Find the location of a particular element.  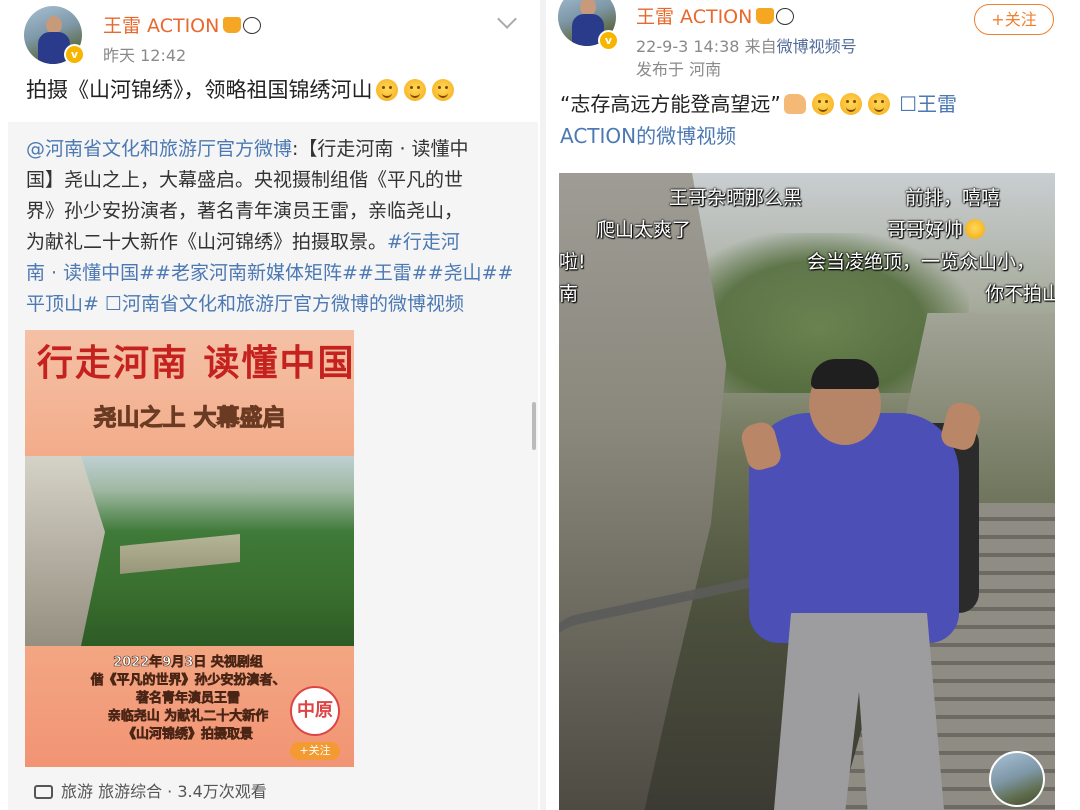

repost-link: 平顶山# is located at coordinates (62, 304).